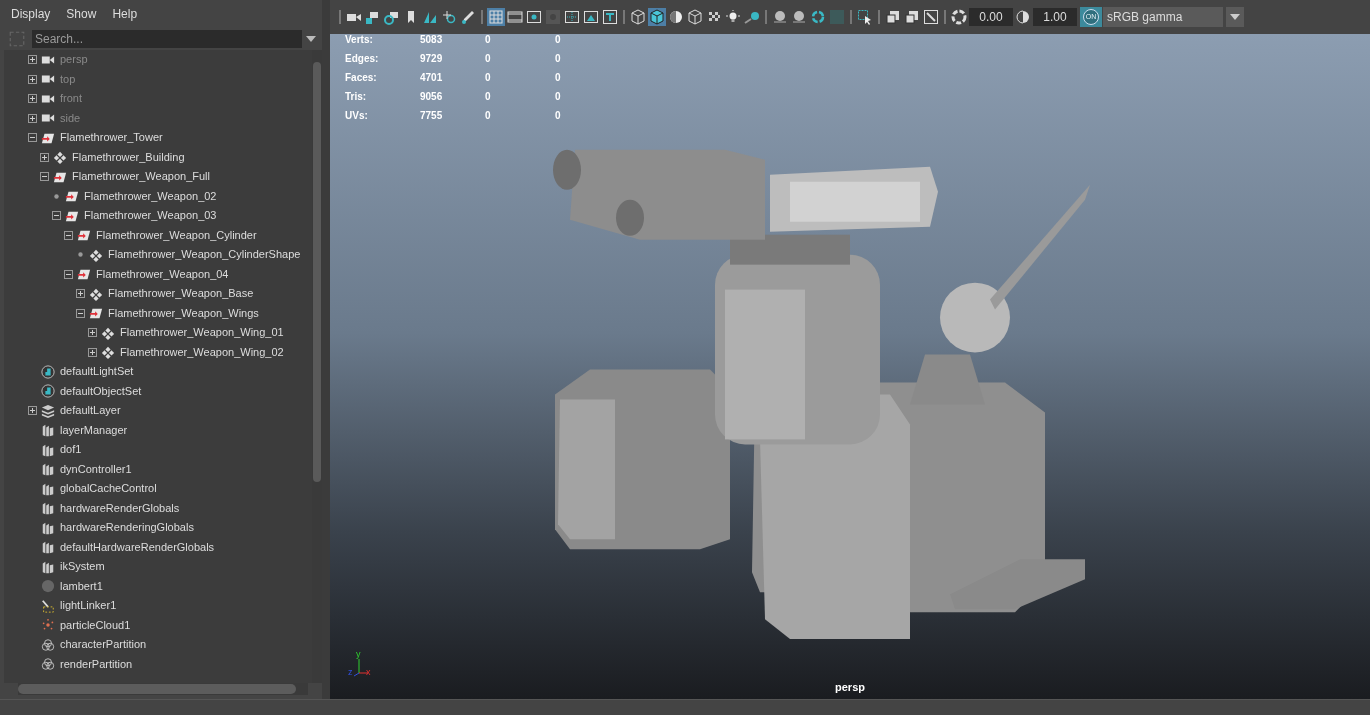 This screenshot has height=715, width=1370. Describe the element at coordinates (515, 17) in the screenshot. I see `film-icon` at that location.